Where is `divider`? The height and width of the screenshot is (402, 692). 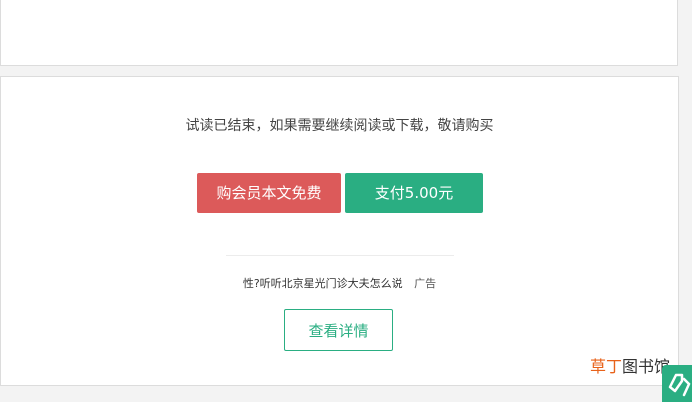
divider is located at coordinates (340, 255).